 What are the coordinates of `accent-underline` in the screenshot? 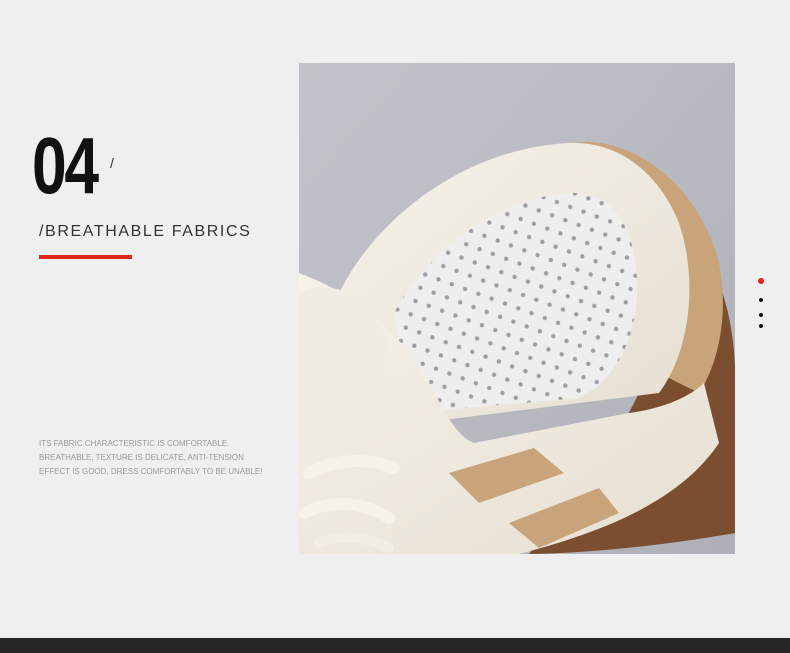 It's located at (85, 257).